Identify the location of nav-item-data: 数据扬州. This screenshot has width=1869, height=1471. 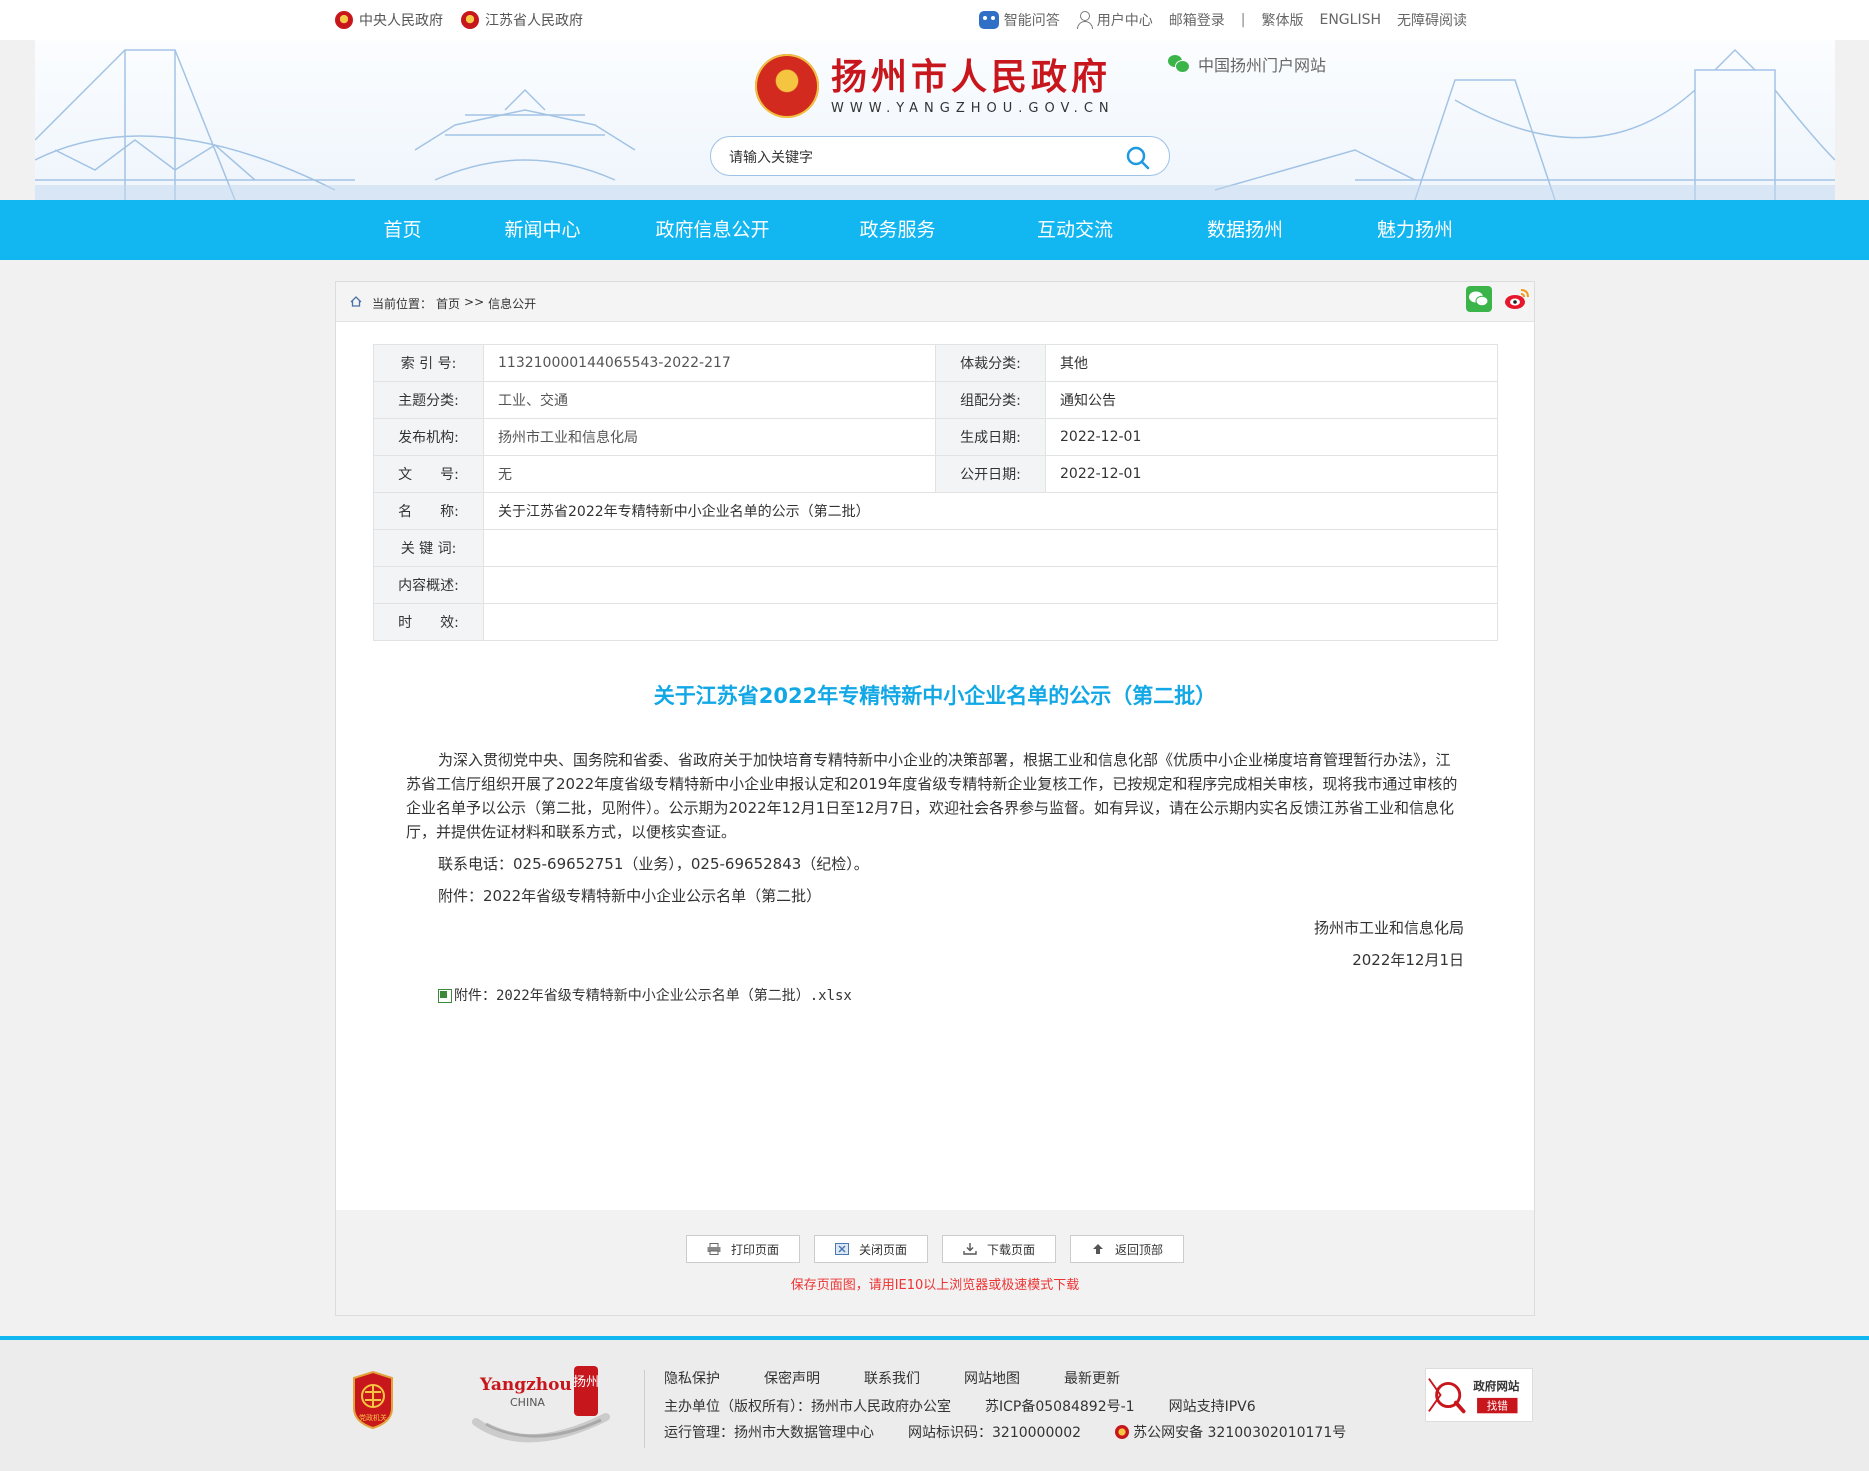
(1245, 230).